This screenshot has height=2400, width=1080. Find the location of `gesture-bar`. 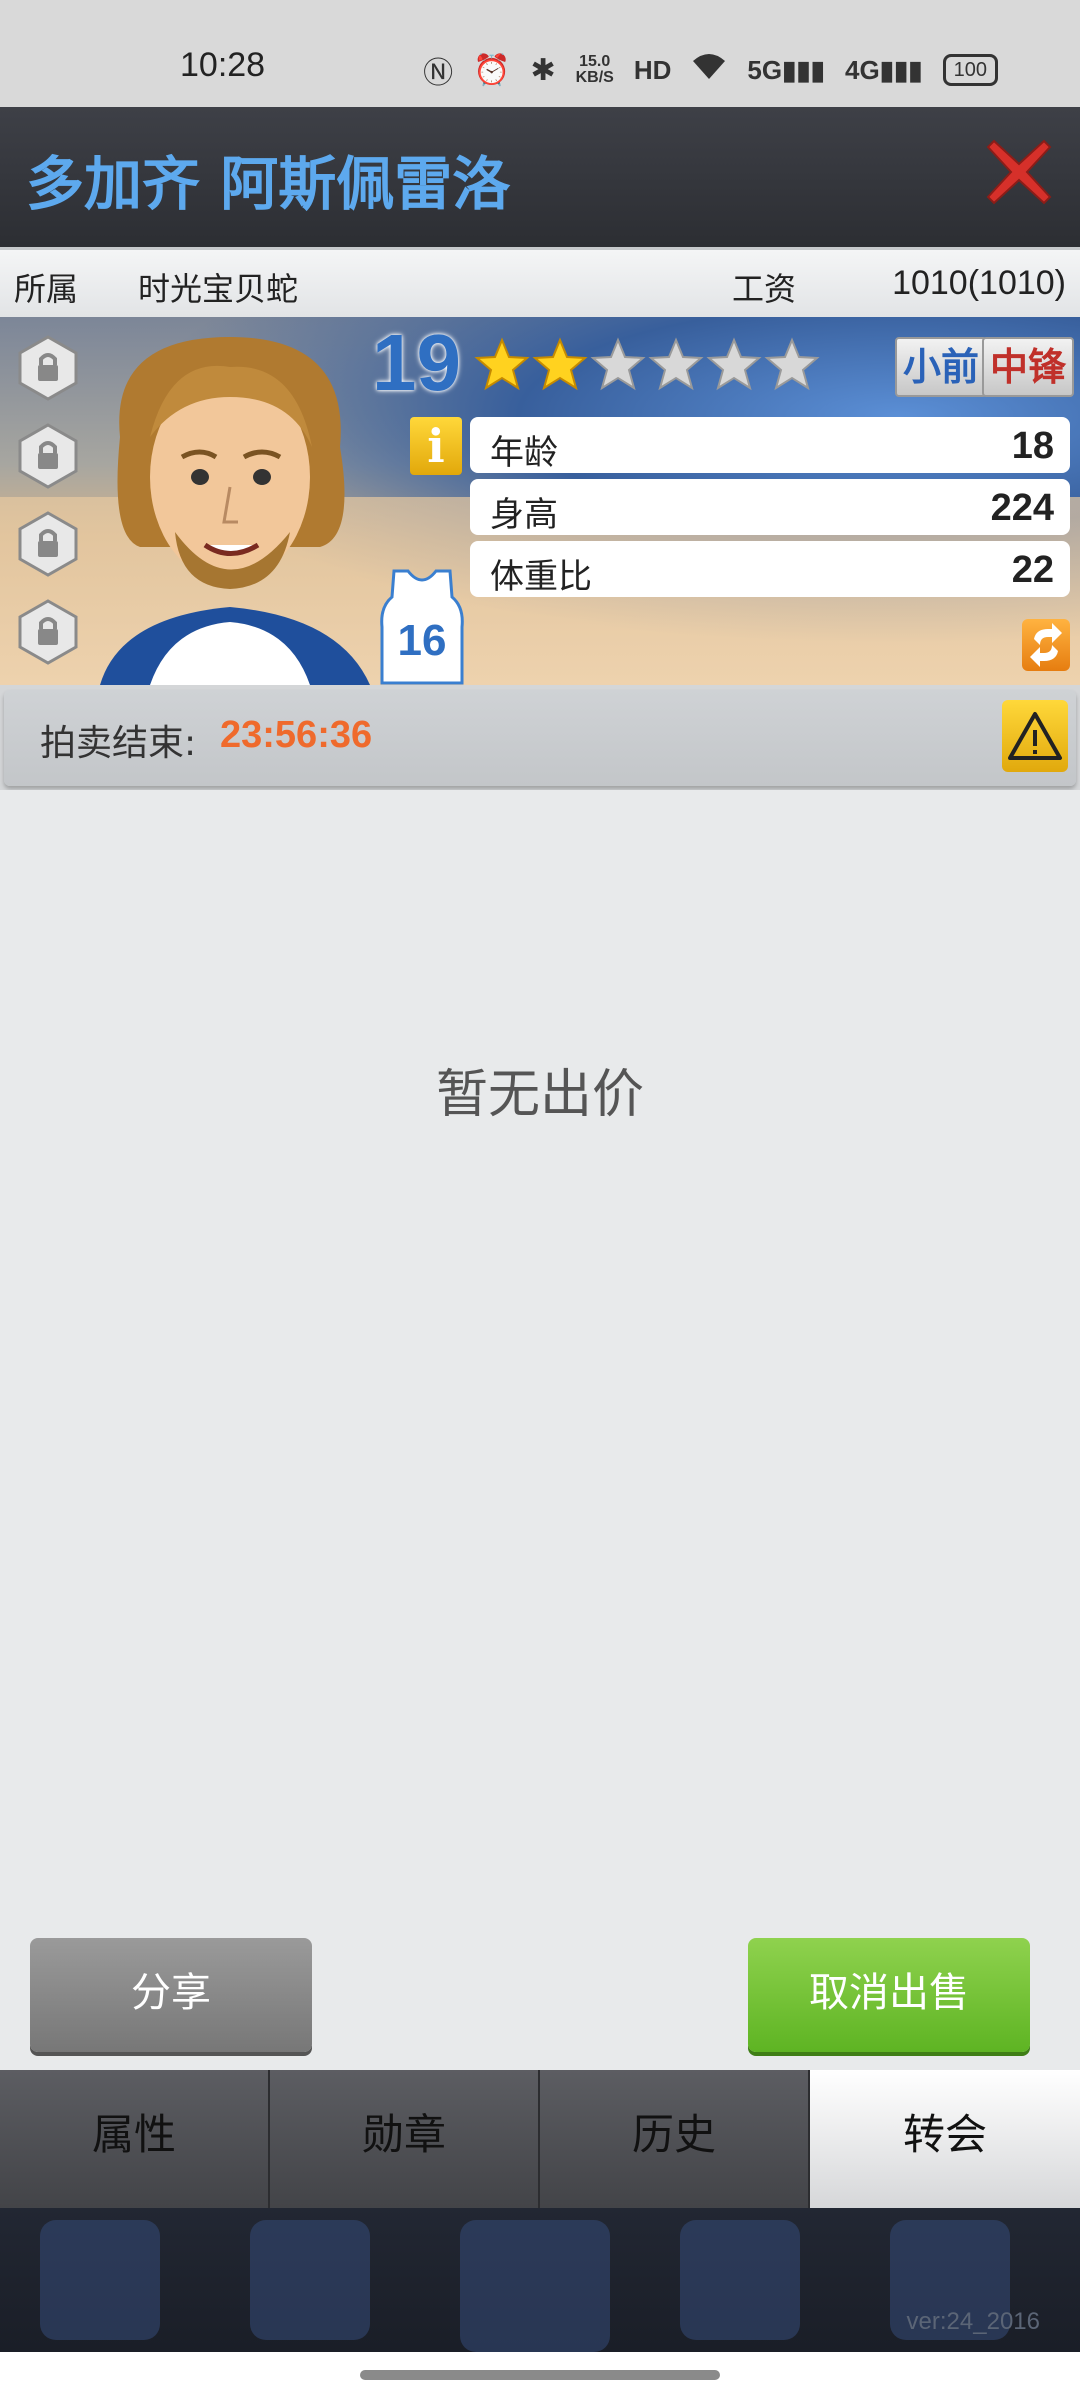

gesture-bar is located at coordinates (540, 2376).